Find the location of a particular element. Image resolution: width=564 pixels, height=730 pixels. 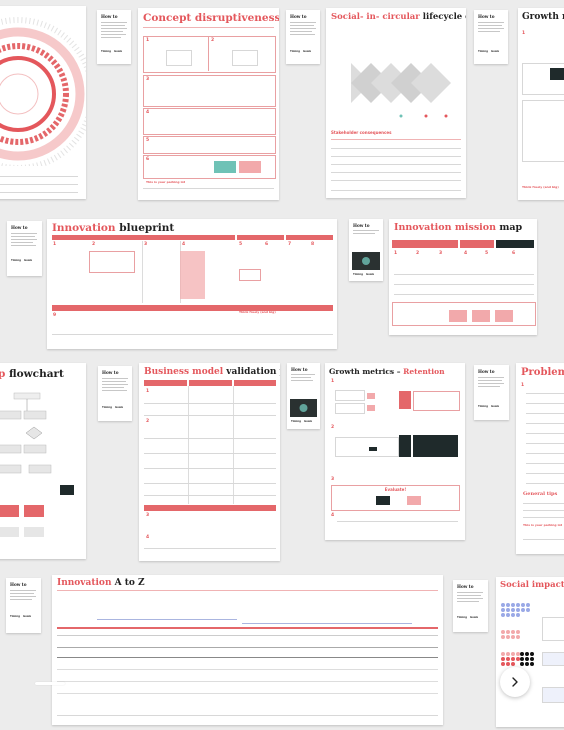

evaluate-box: Evaluate! is located at coordinates (395, 498).